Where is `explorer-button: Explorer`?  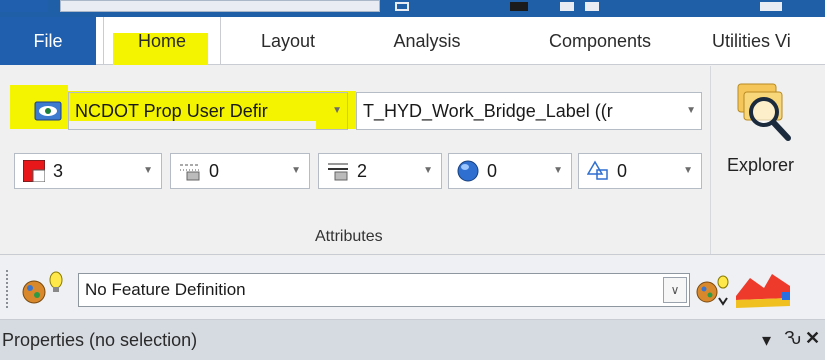 explorer-button: Explorer is located at coordinates (770, 130).